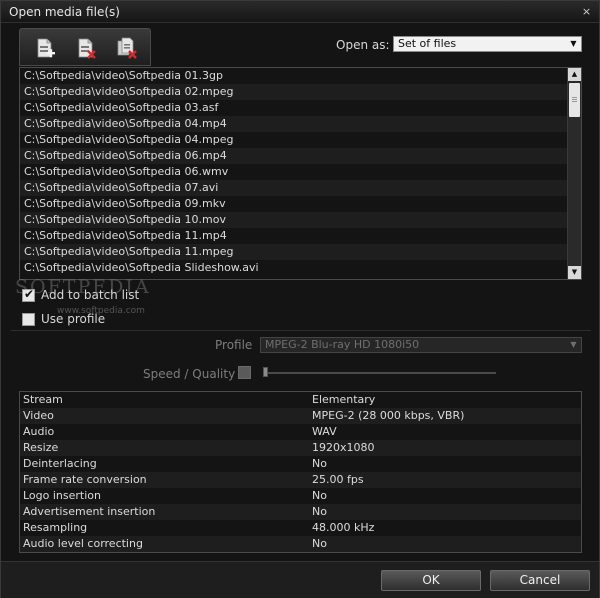 This screenshot has height=598, width=600. What do you see at coordinates (574, 173) in the screenshot?
I see `file-list-scrollbar: ▲ ▼` at bounding box center [574, 173].